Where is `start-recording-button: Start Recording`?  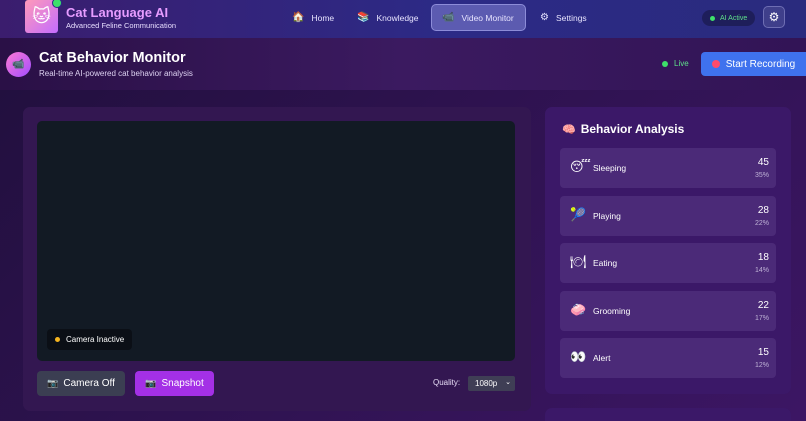 start-recording-button: Start Recording is located at coordinates (753, 64).